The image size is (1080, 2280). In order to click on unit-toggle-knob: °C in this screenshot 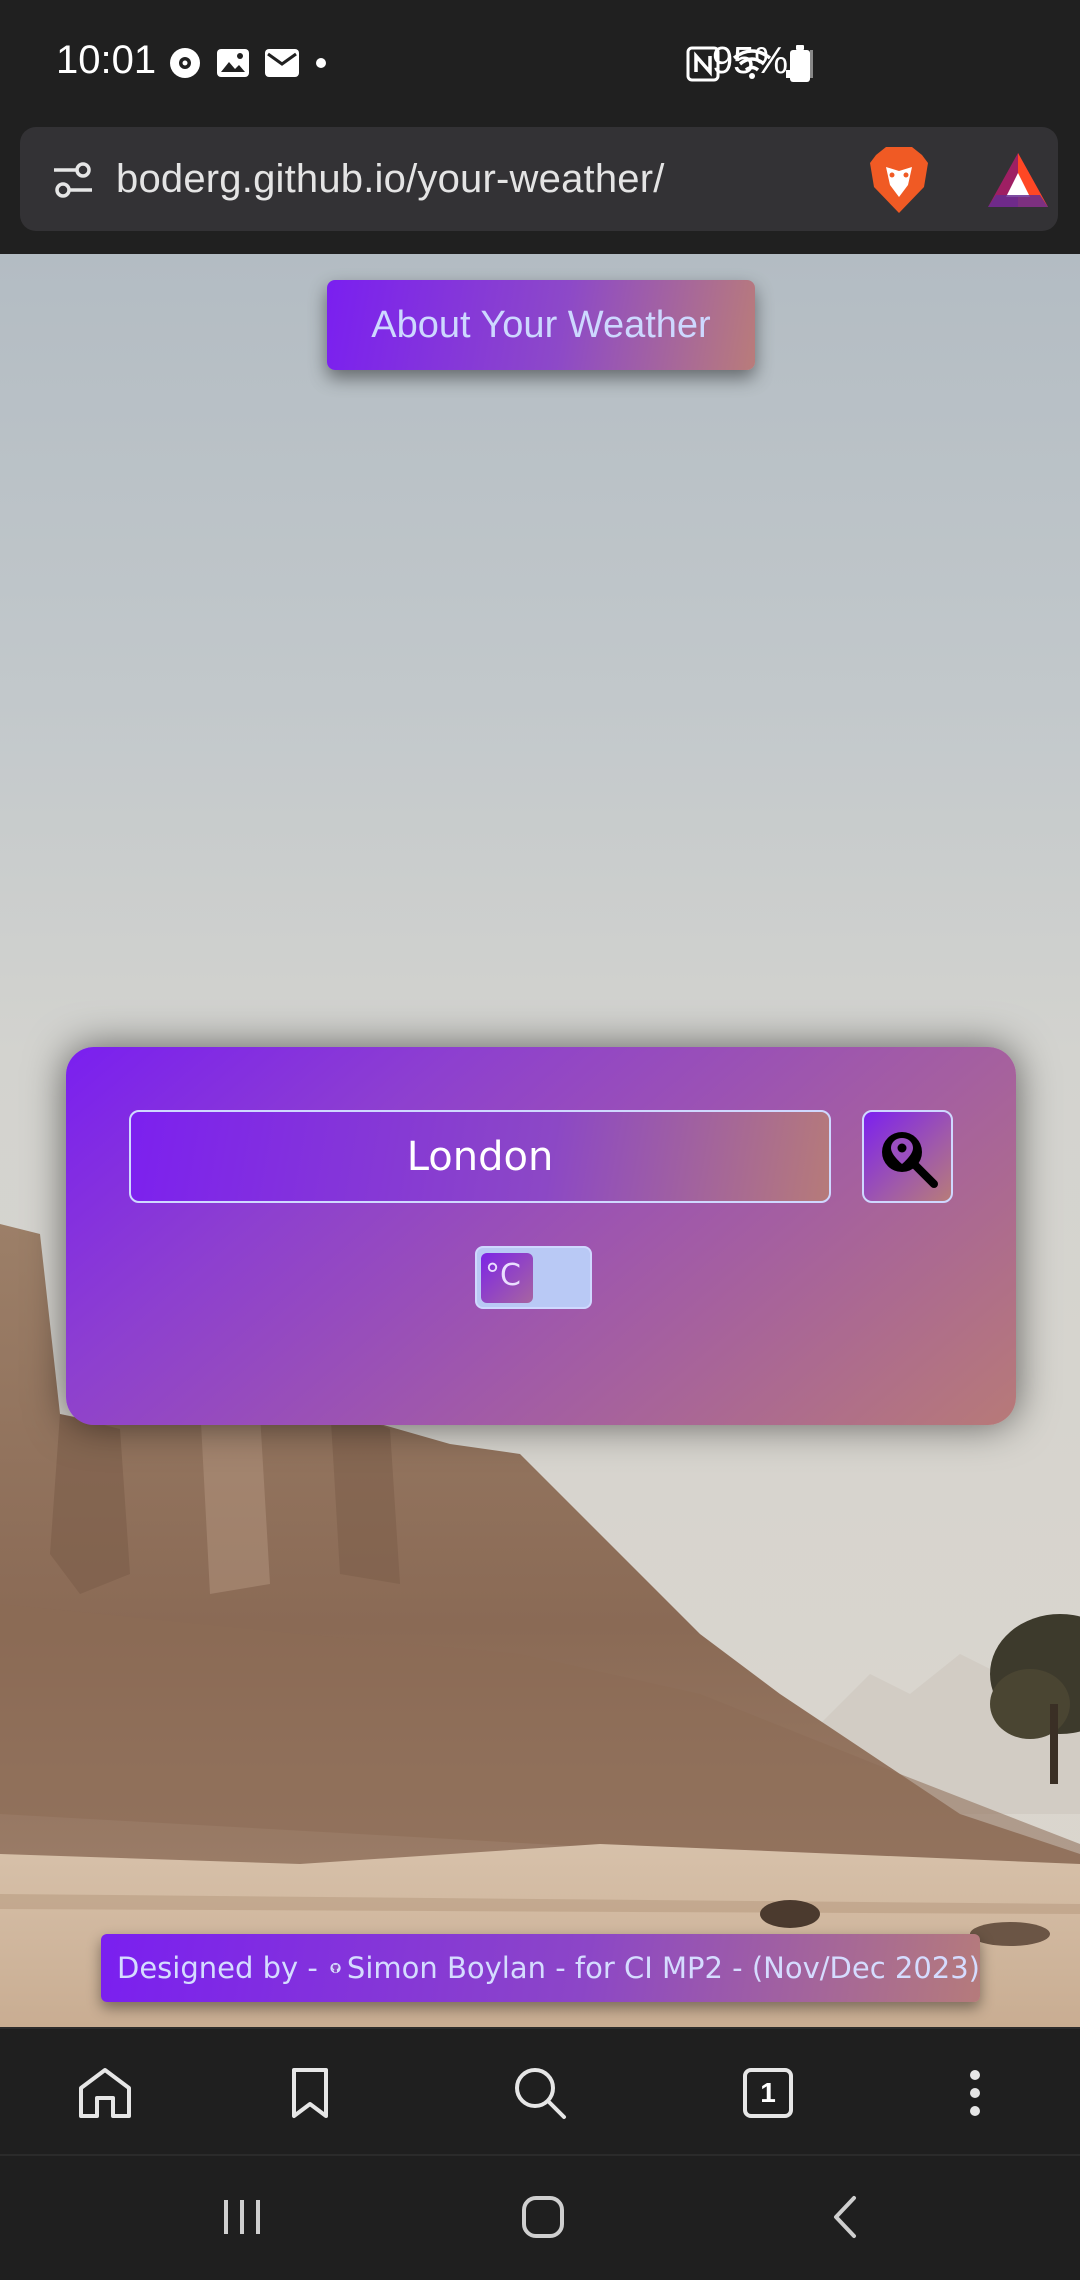, I will do `click(507, 1278)`.